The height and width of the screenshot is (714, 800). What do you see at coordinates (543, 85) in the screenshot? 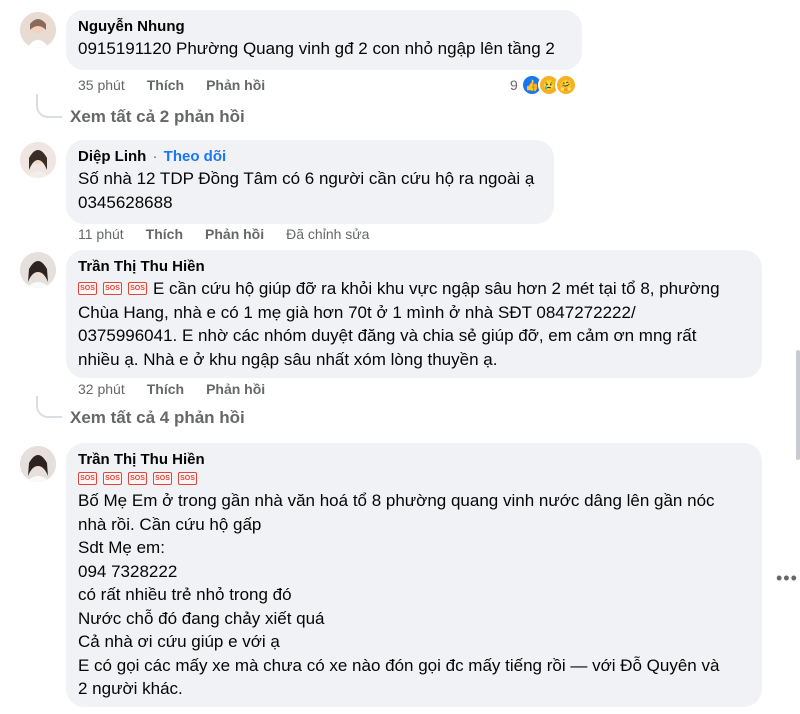
I see `reaction-summary: 9 👍 😢 🤗` at bounding box center [543, 85].